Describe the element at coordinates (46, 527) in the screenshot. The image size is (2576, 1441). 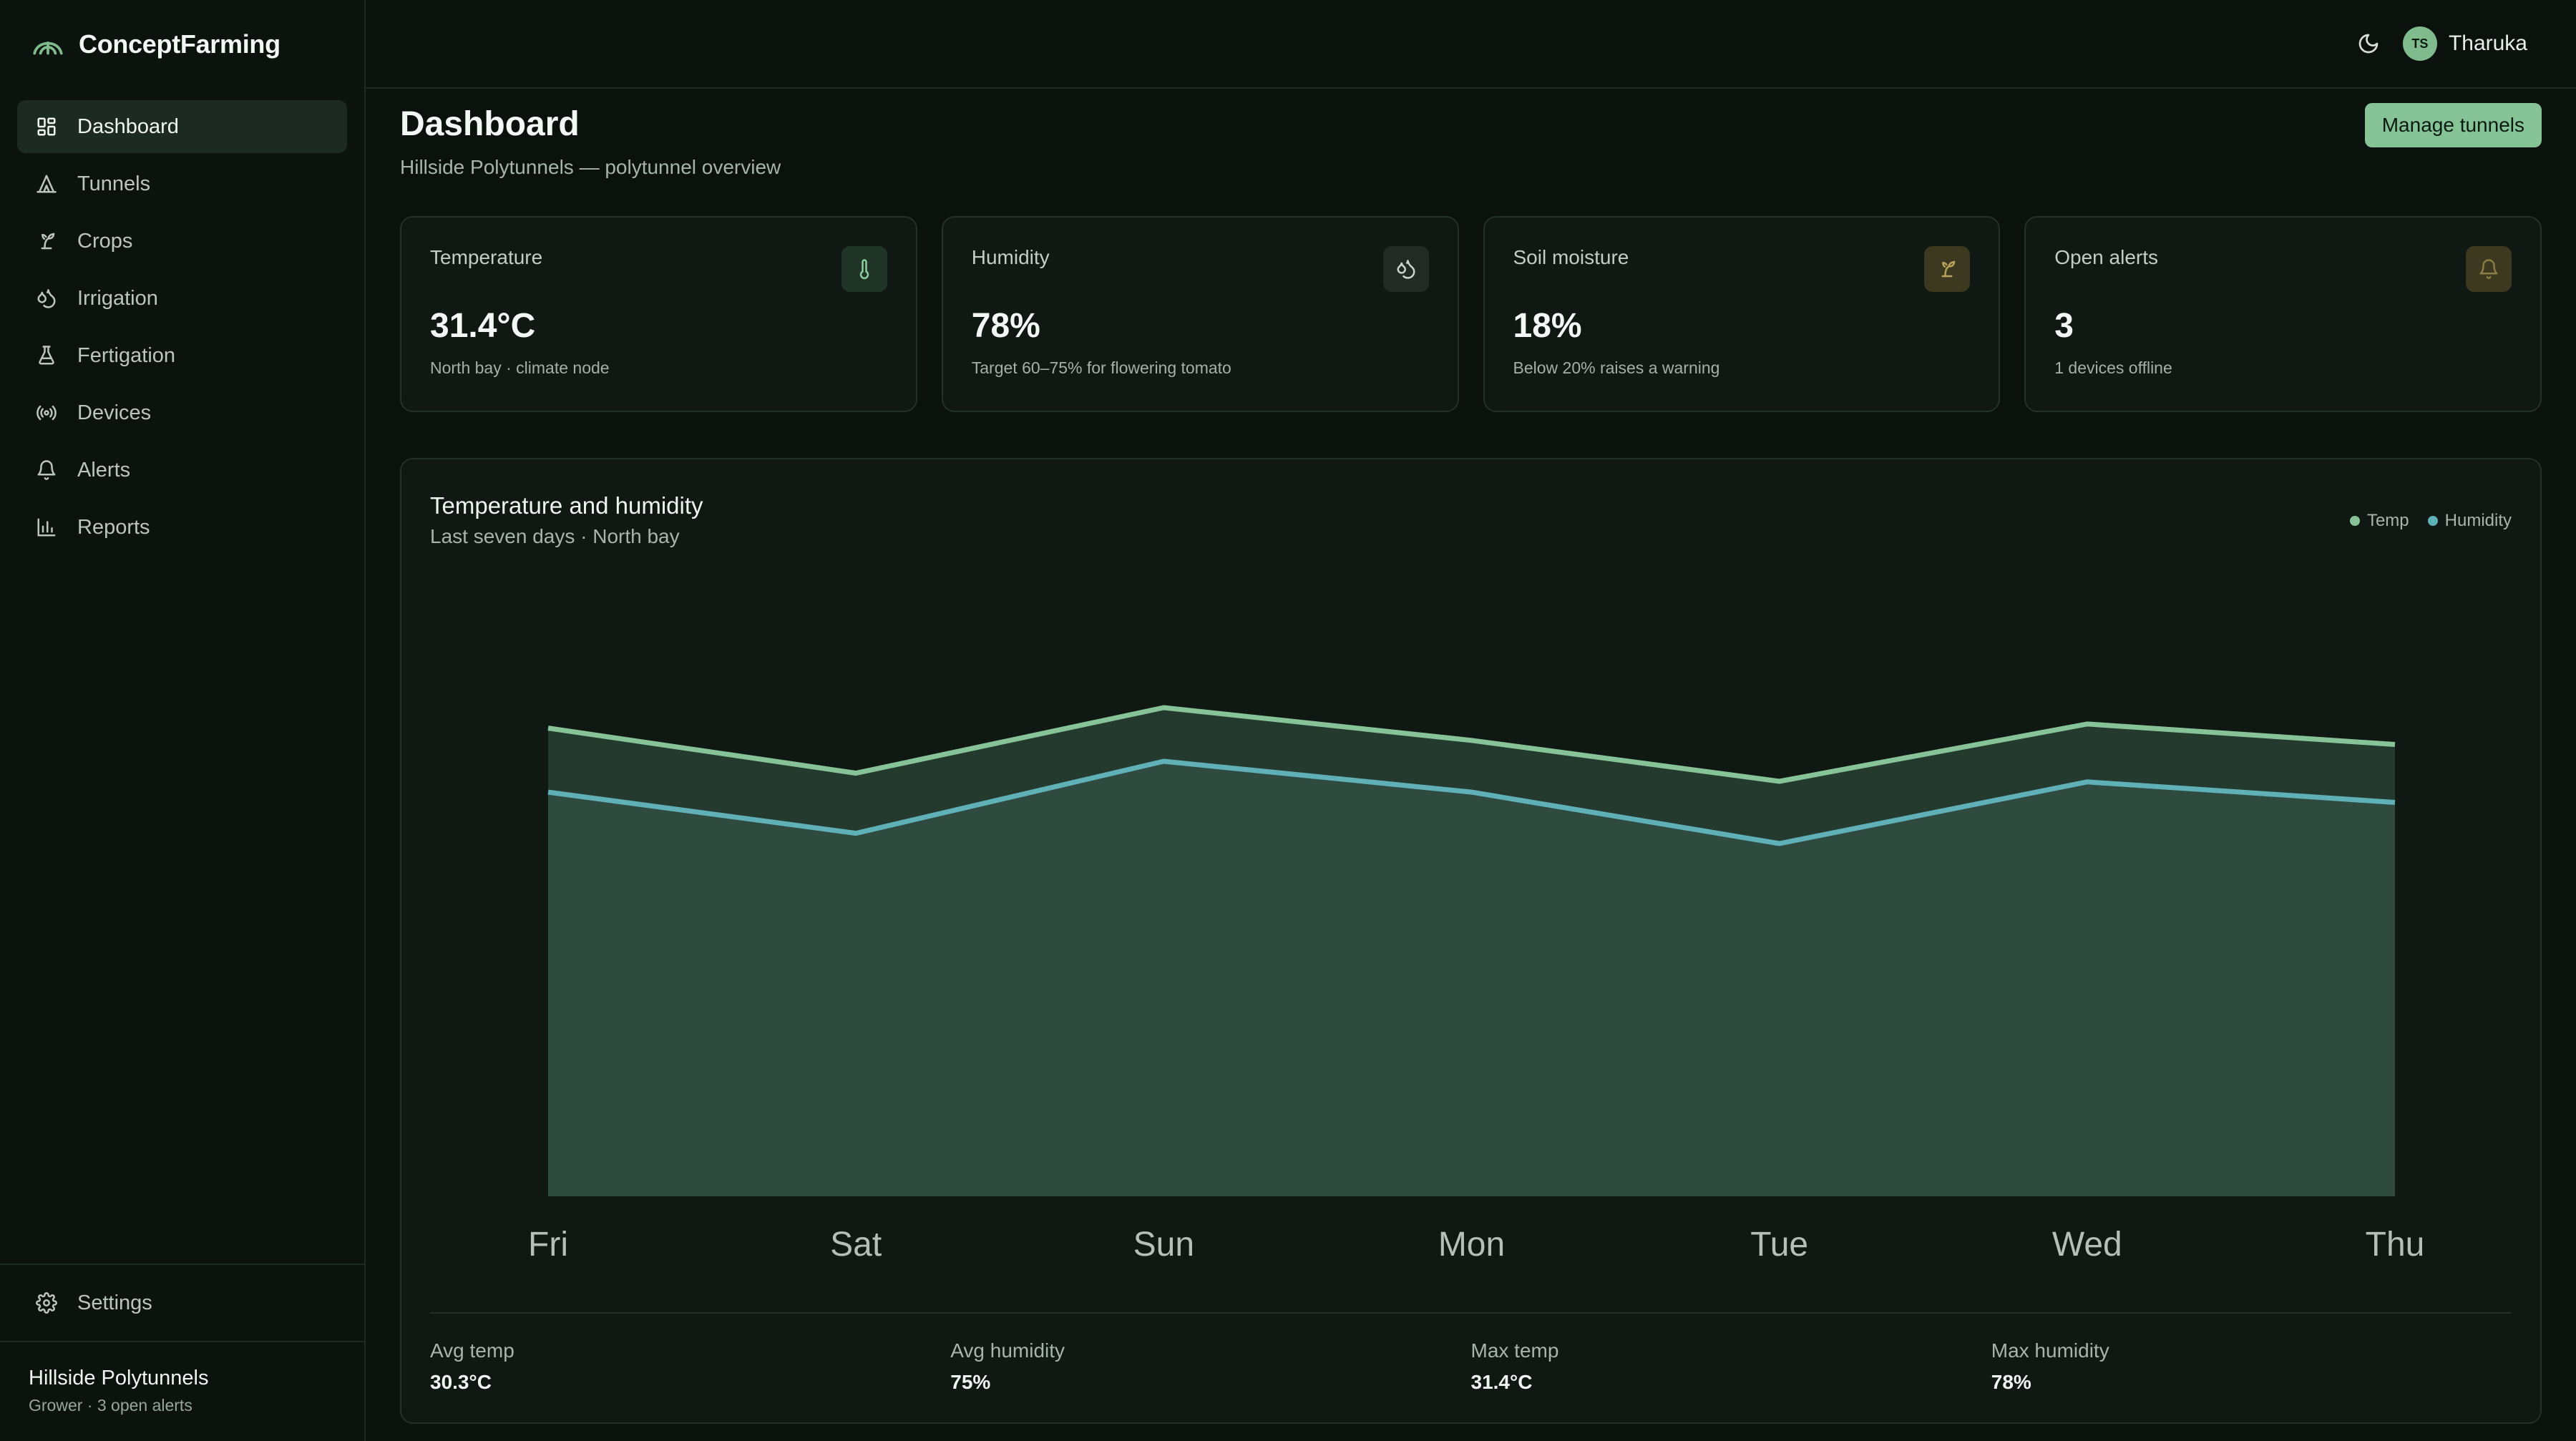
I see `bar-chart-icon` at that location.